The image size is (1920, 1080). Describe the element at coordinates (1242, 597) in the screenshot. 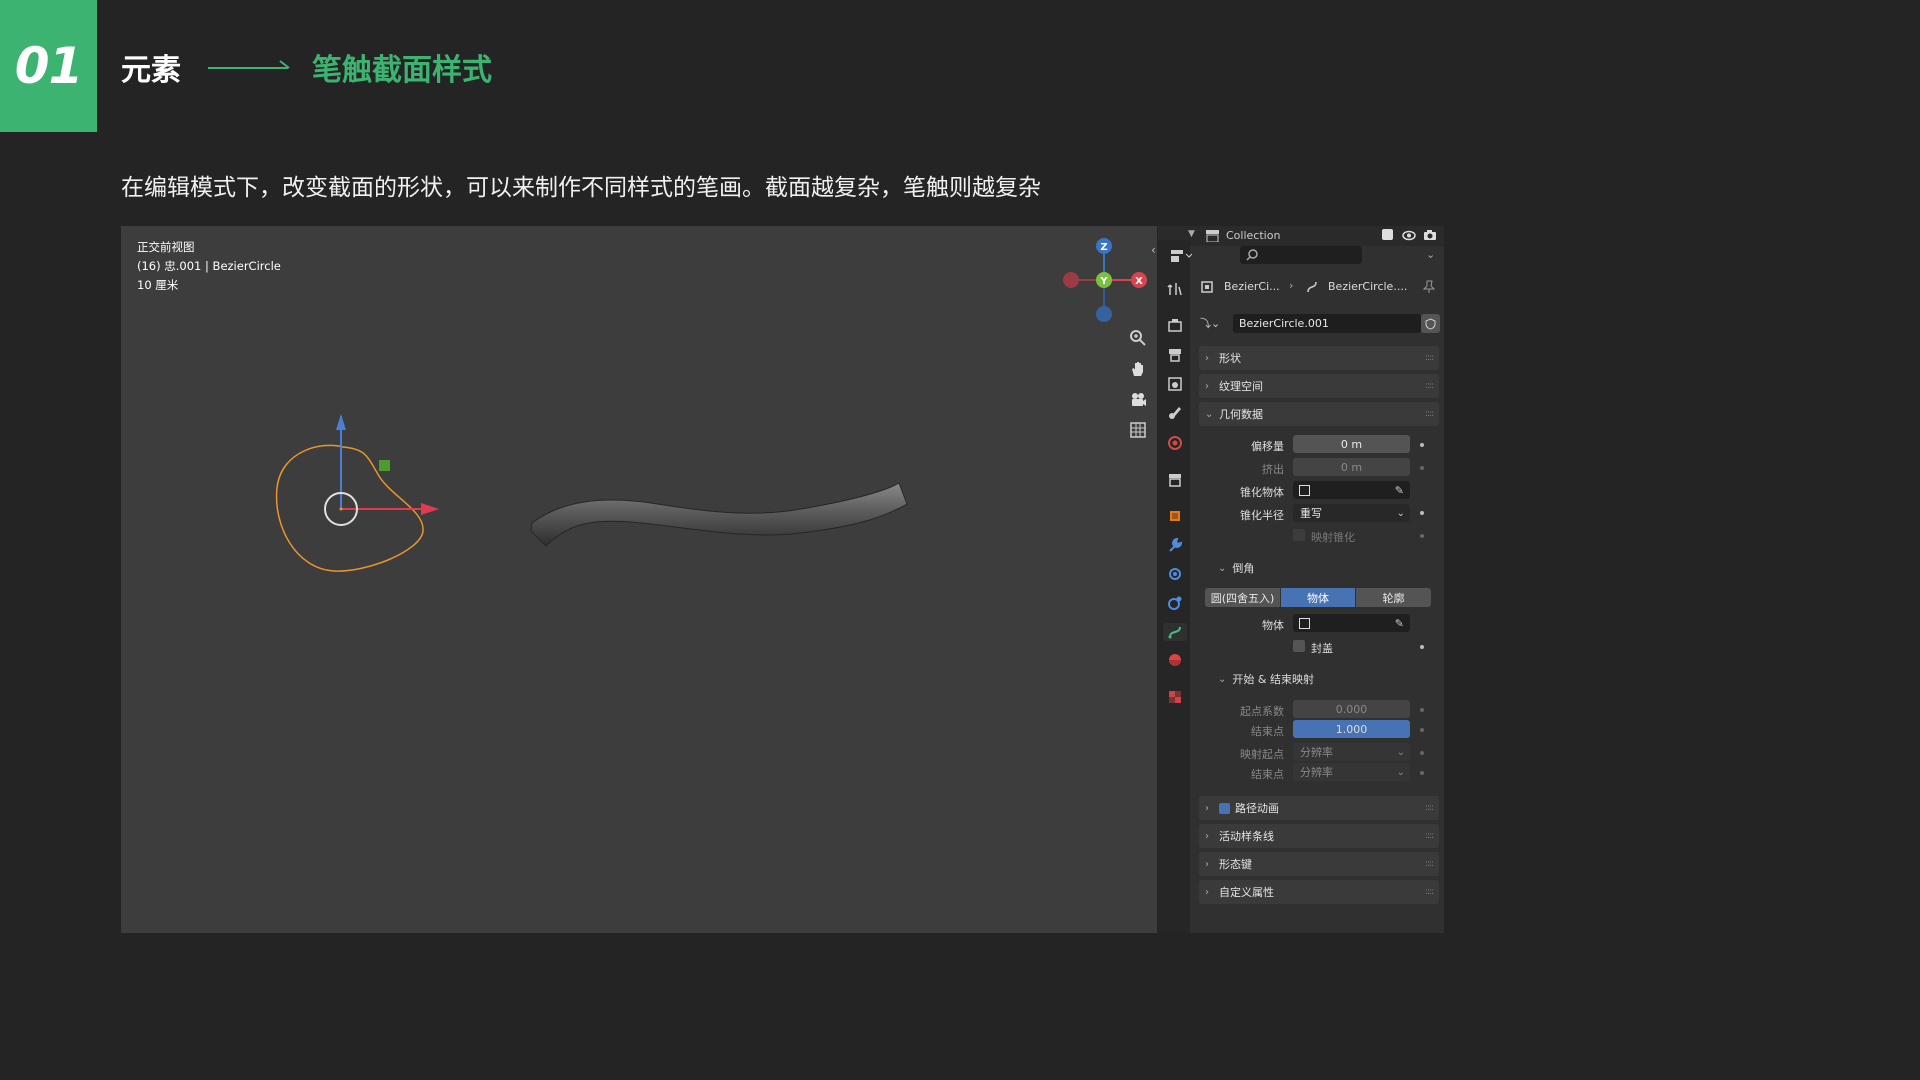

I see `bevel-mode-round: 圆(四舍五入)` at that location.